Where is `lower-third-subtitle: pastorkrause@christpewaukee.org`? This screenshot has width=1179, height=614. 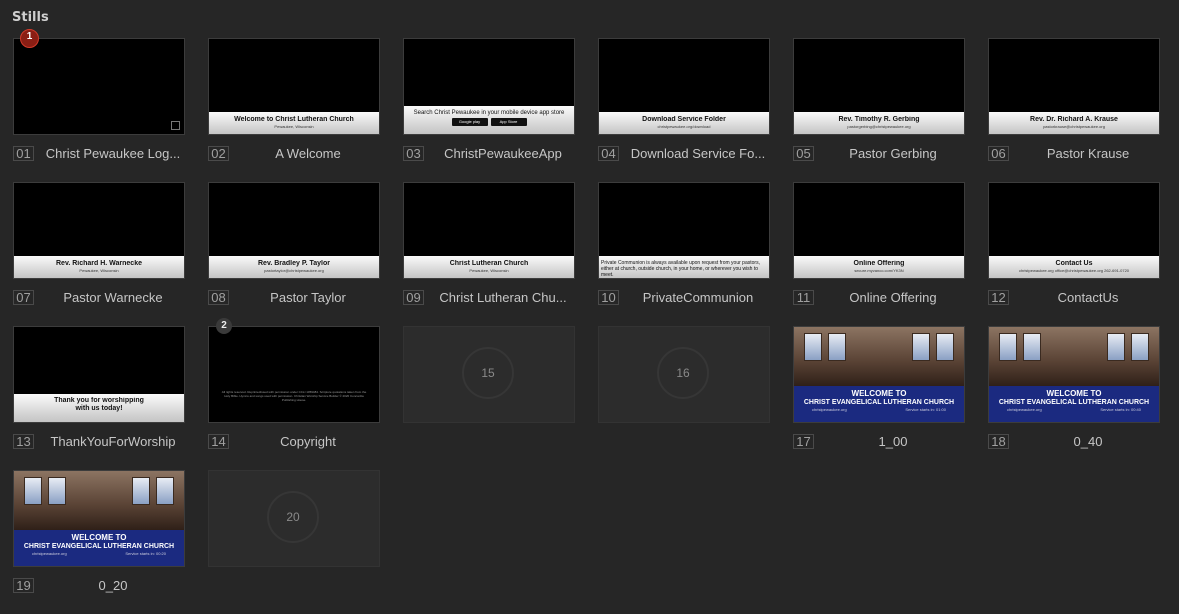 lower-third-subtitle: pastorkrause@christpewaukee.org is located at coordinates (1074, 126).